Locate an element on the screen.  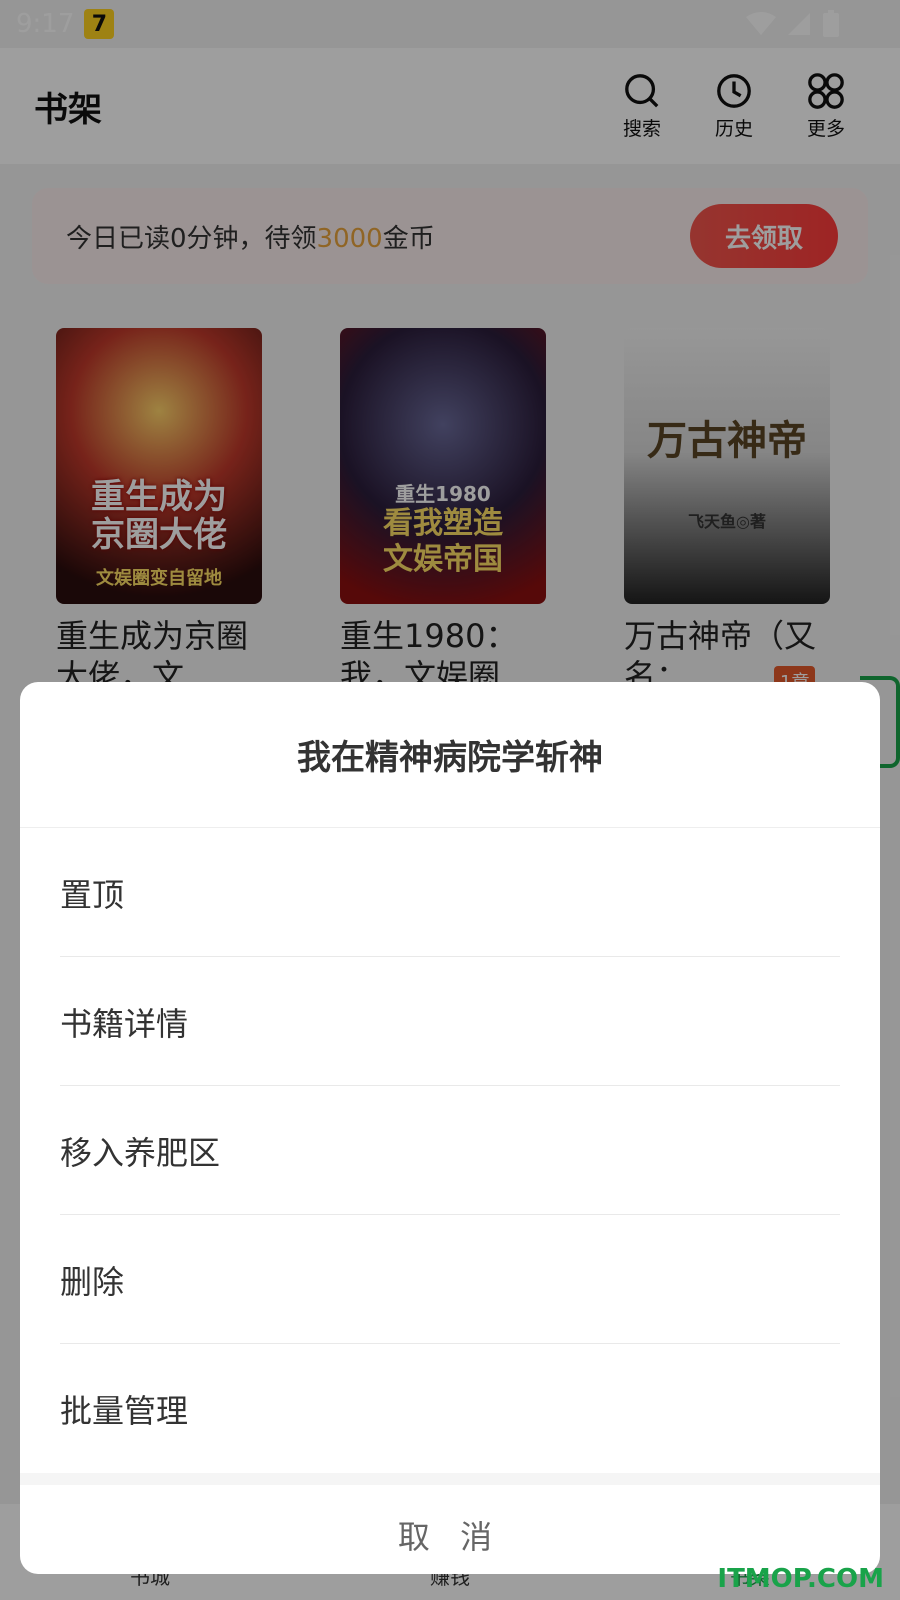
menu-item-delete: 删除 is located at coordinates (450, 1279).